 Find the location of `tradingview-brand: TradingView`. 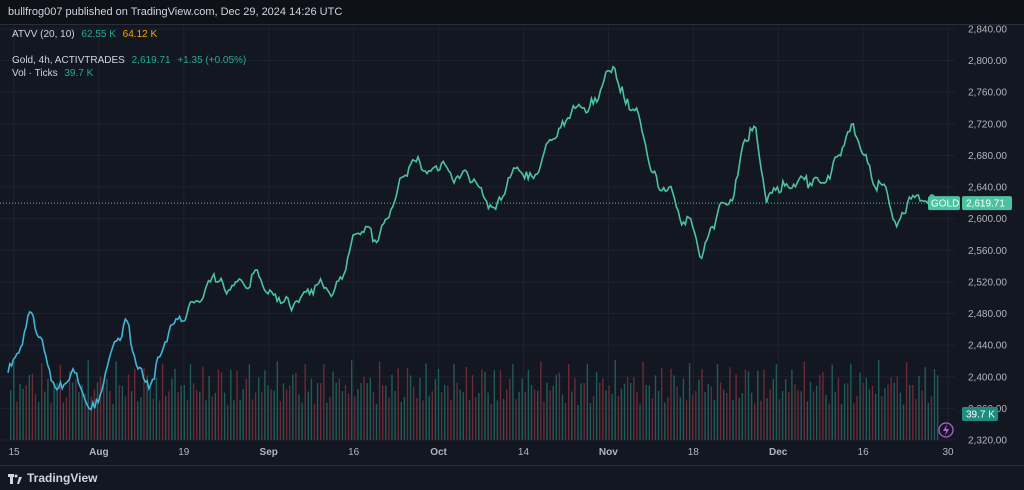

tradingview-brand: TradingView is located at coordinates (52, 478).